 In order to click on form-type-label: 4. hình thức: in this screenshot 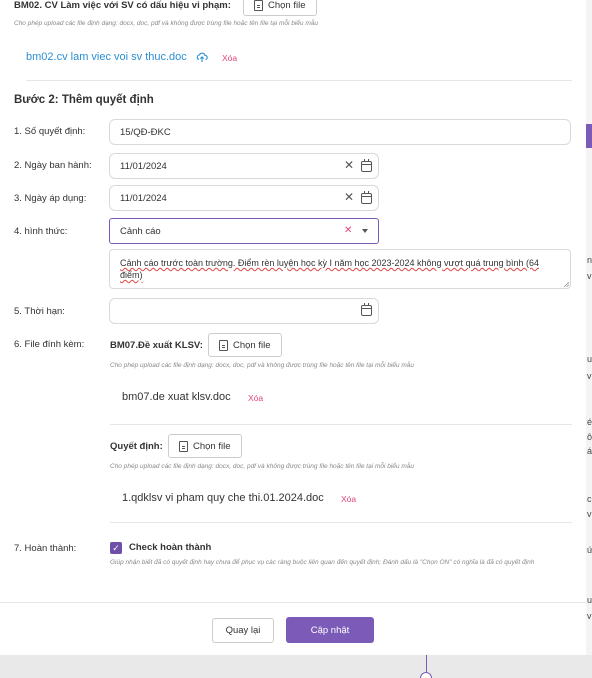, I will do `click(41, 231)`.